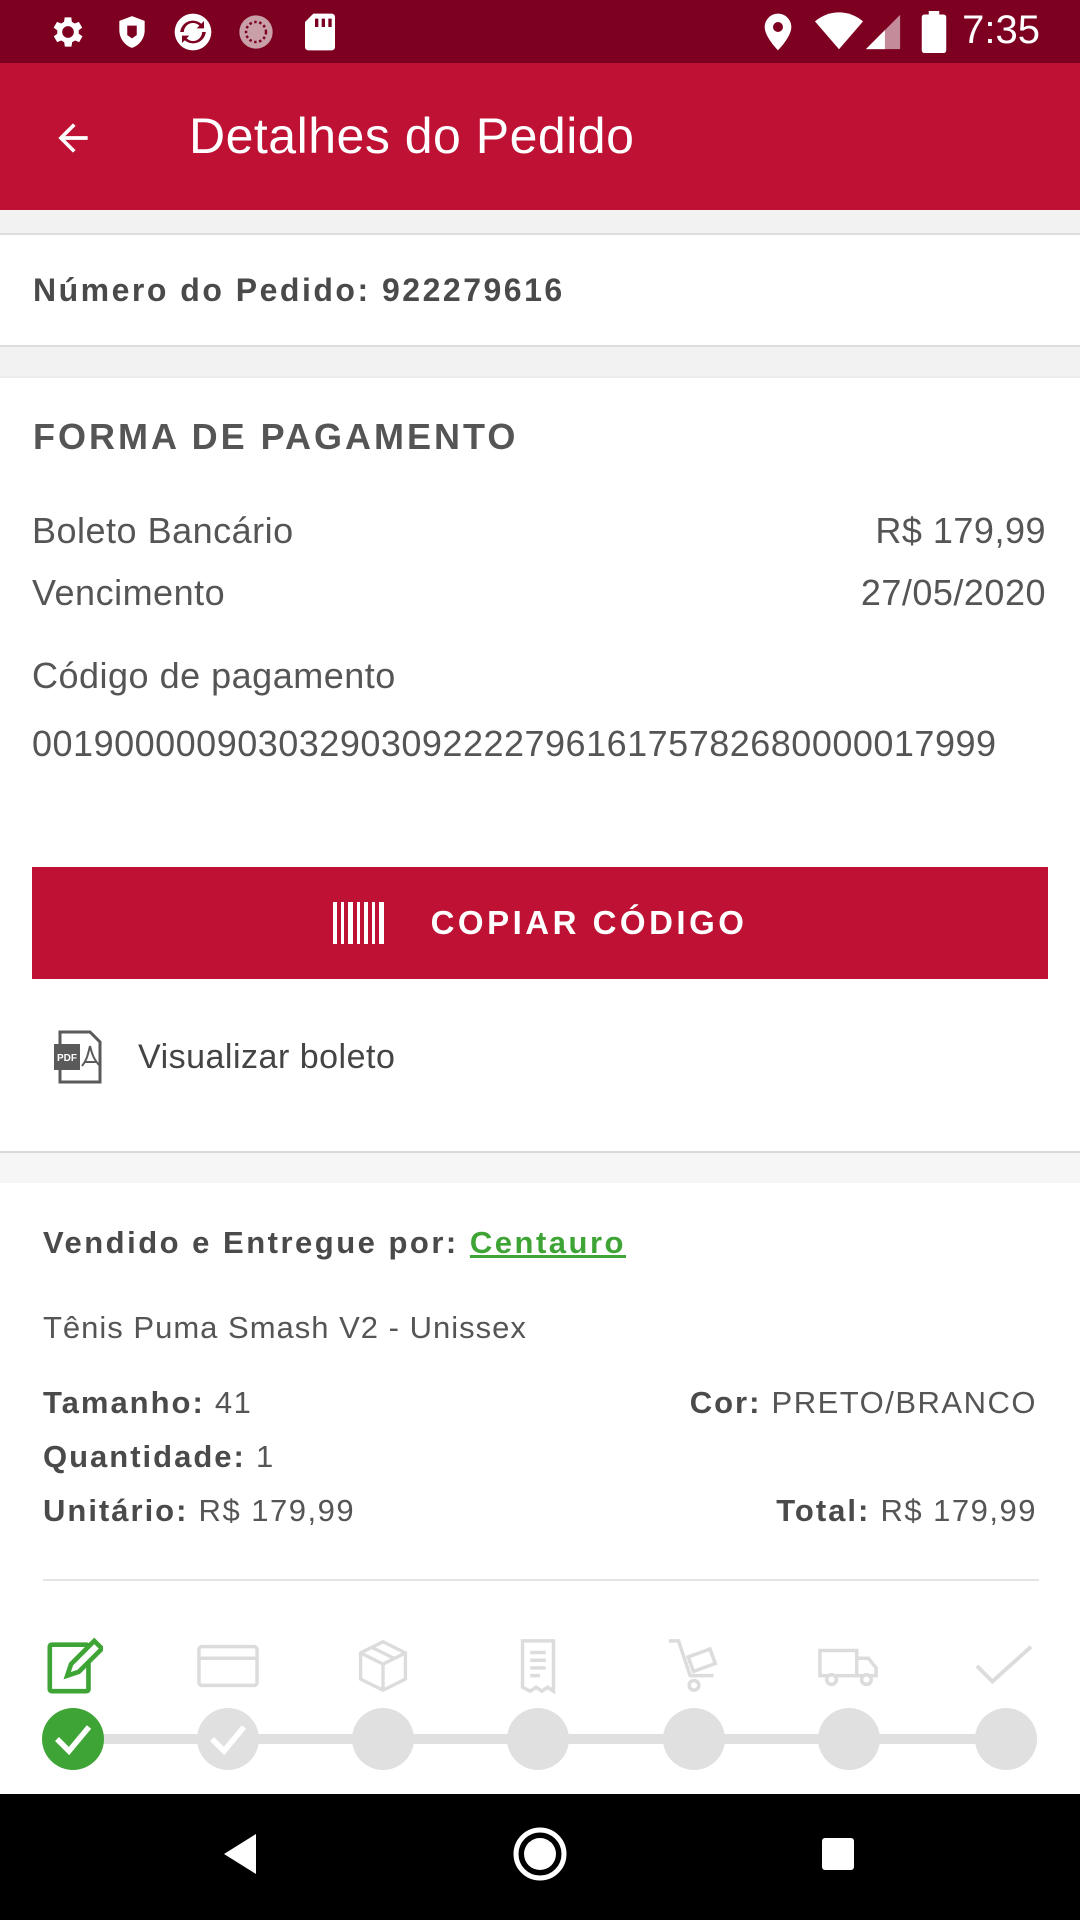  What do you see at coordinates (79, 1057) in the screenshot?
I see `pdf-icon: PDF` at bounding box center [79, 1057].